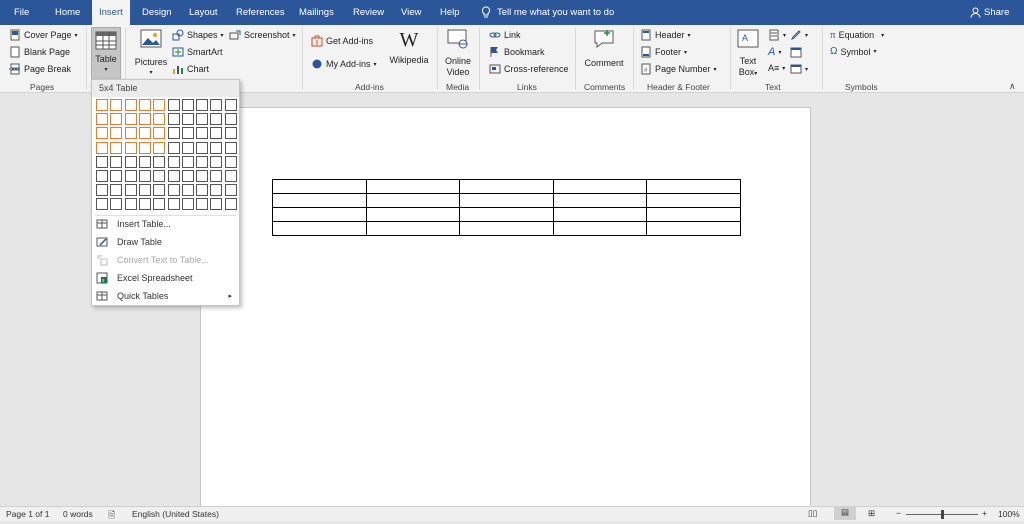  What do you see at coordinates (166, 242) in the screenshot?
I see `draw-table-item: Draw Table` at bounding box center [166, 242].